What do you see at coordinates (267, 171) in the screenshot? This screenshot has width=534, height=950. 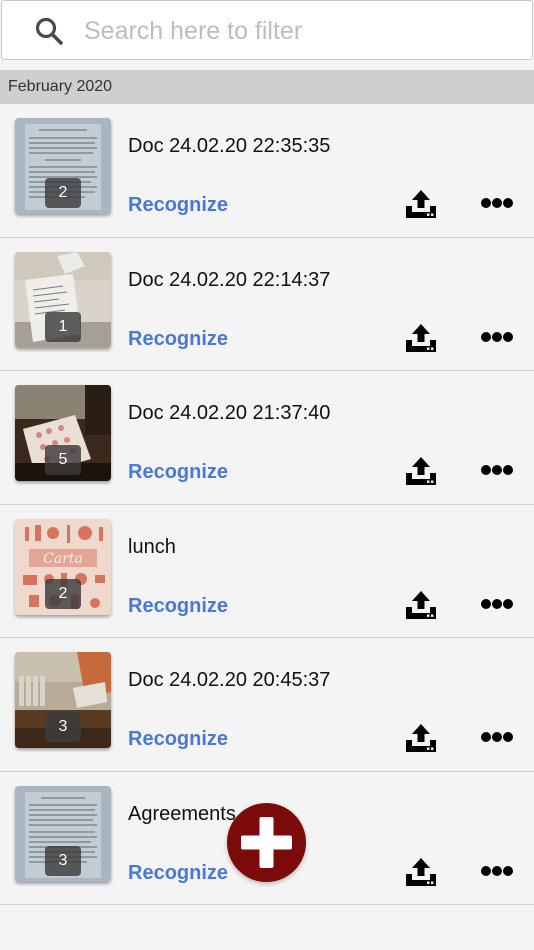 I see `document-item: 2 Doc 24.02.20 22:35:35 Recognize` at bounding box center [267, 171].